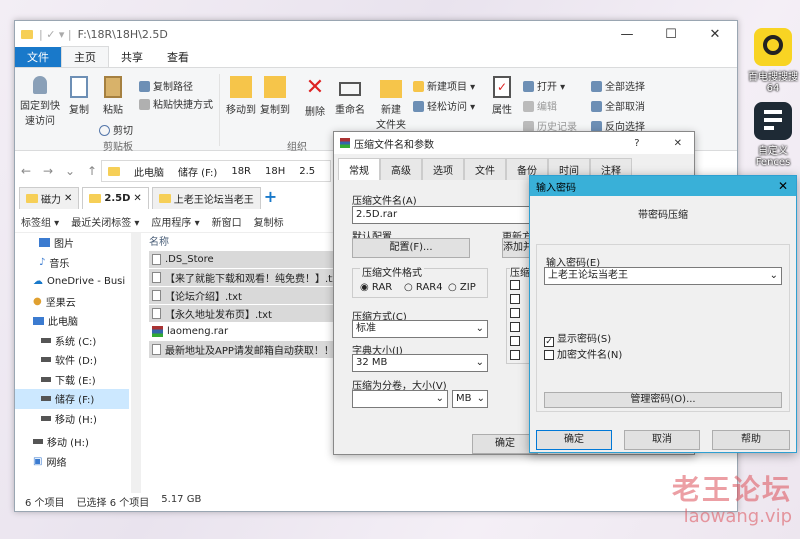 The image size is (800, 539). What do you see at coordinates (40, 221) in the screenshot?
I see `tab-group-menu: 标签组 ▾` at bounding box center [40, 221].